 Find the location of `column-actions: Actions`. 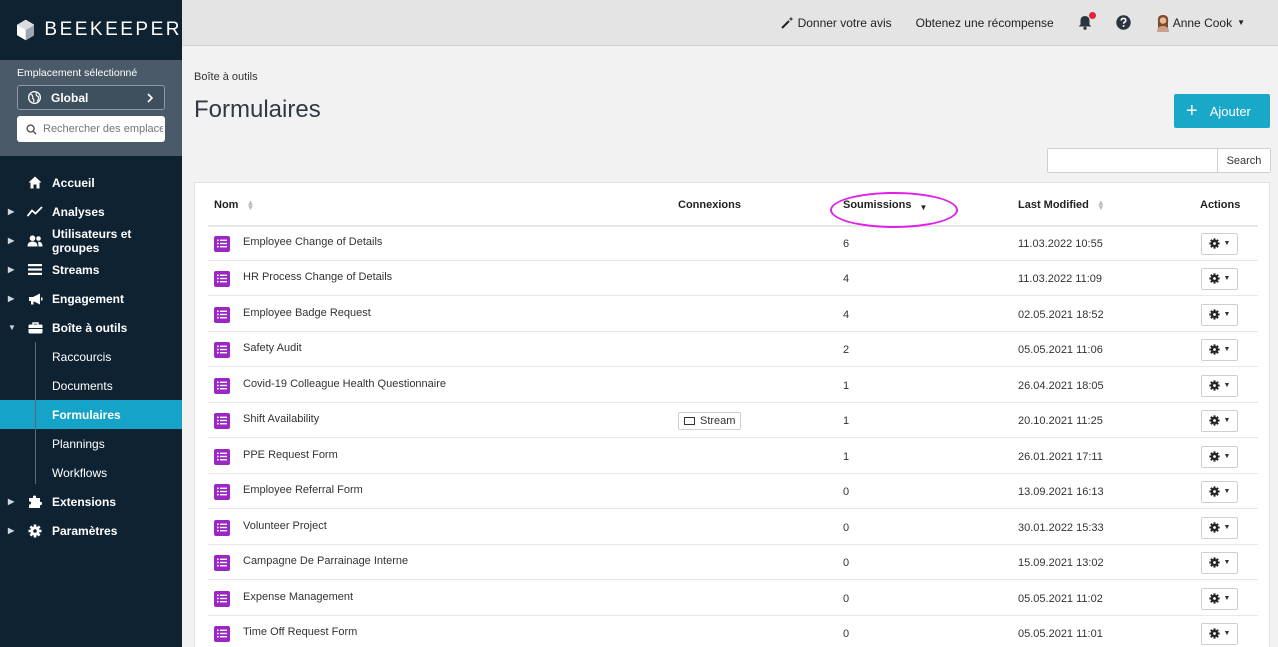

column-actions: Actions is located at coordinates (1220, 205).